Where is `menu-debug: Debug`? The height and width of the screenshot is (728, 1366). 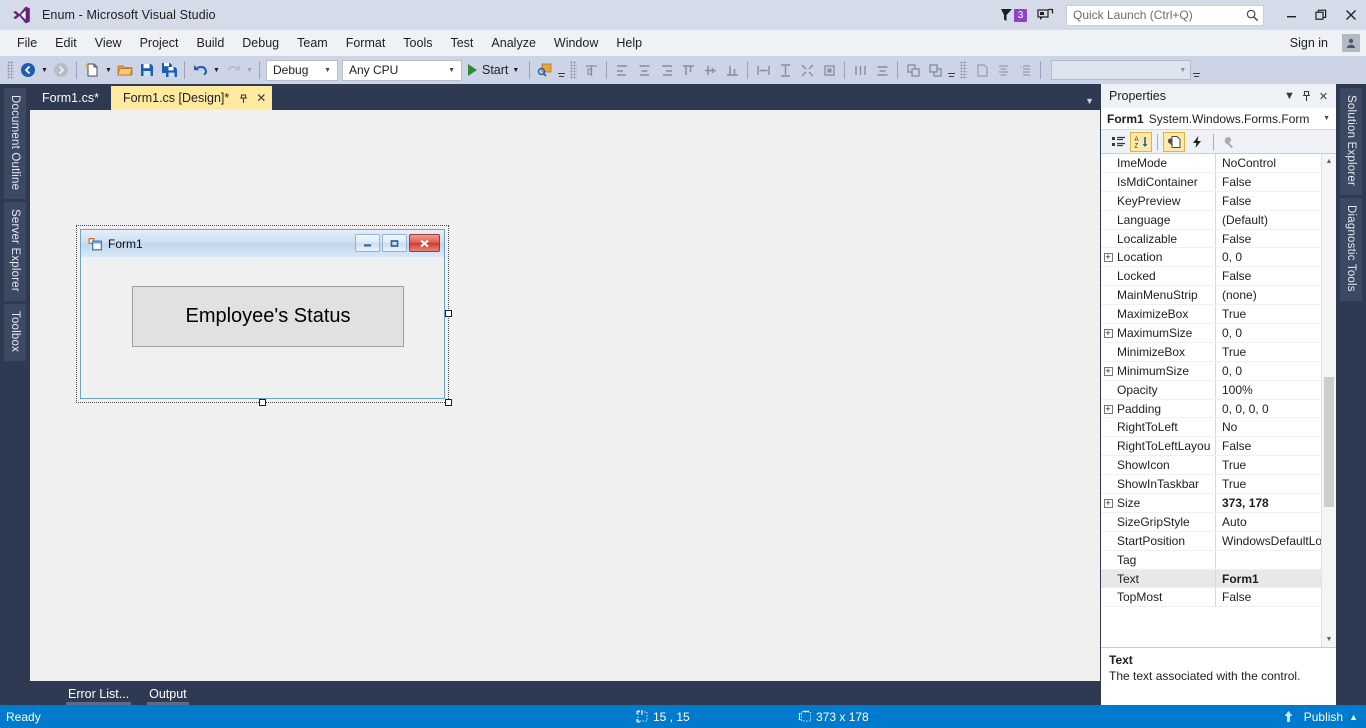 menu-debug: Debug is located at coordinates (260, 43).